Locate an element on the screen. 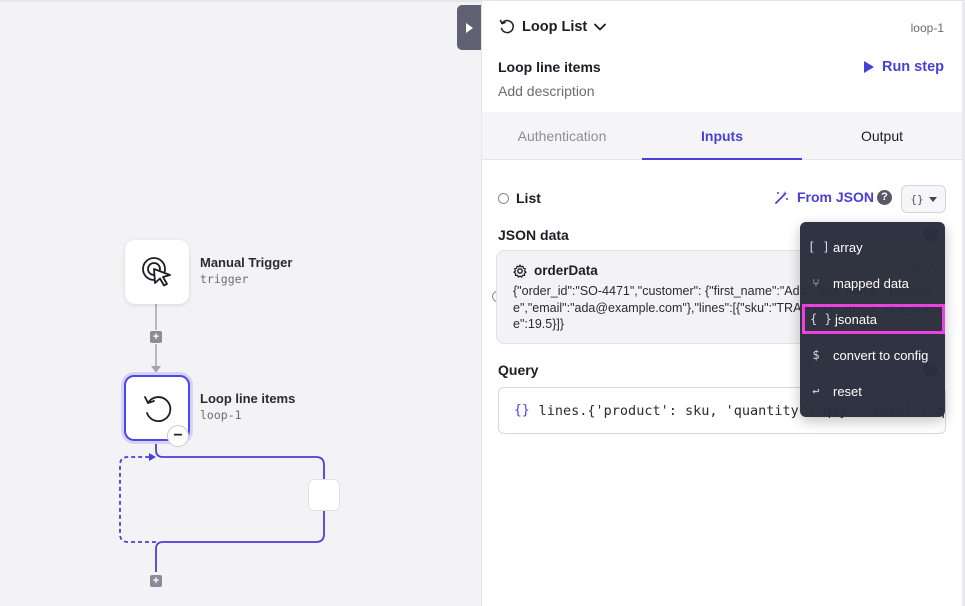  list-label: List is located at coordinates (528, 198).